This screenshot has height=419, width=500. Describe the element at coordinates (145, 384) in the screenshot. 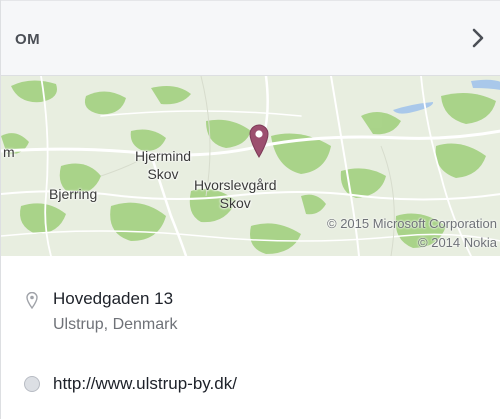

I see `website-link: http://www.ulstrup-by.dk/` at that location.